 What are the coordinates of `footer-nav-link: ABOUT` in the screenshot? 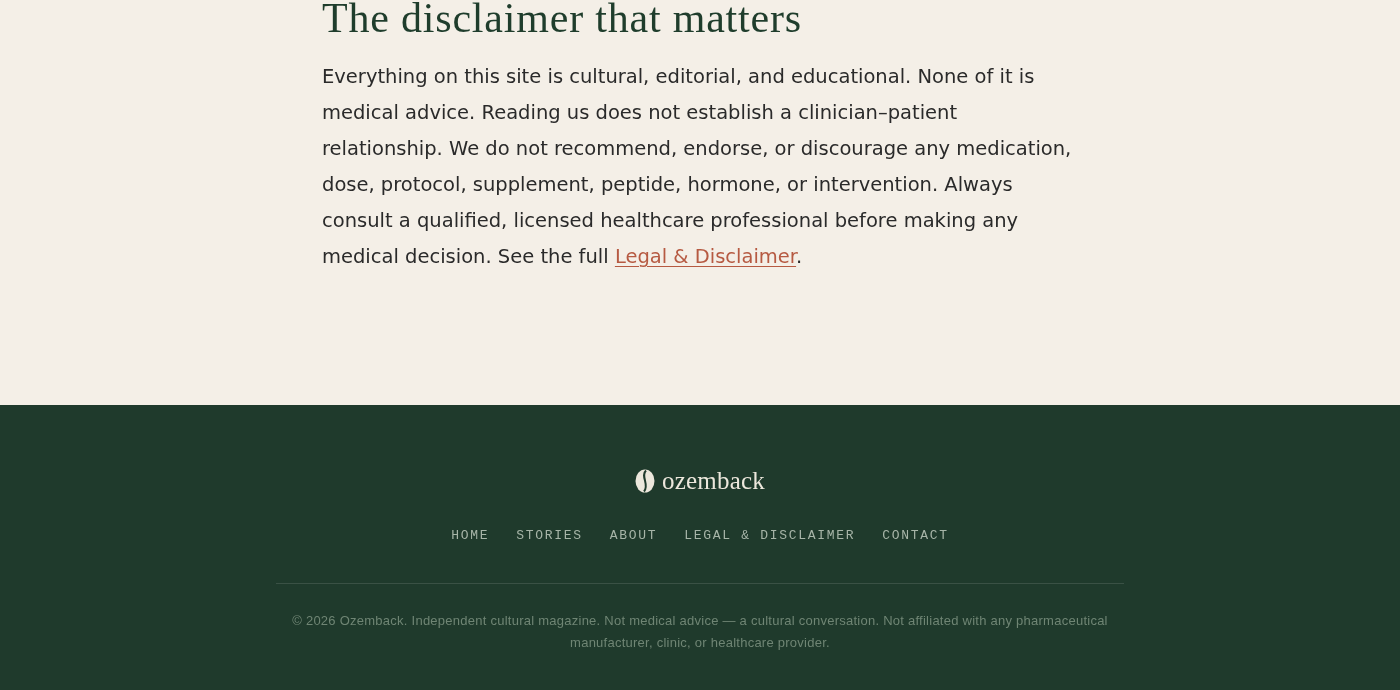 It's located at (633, 536).